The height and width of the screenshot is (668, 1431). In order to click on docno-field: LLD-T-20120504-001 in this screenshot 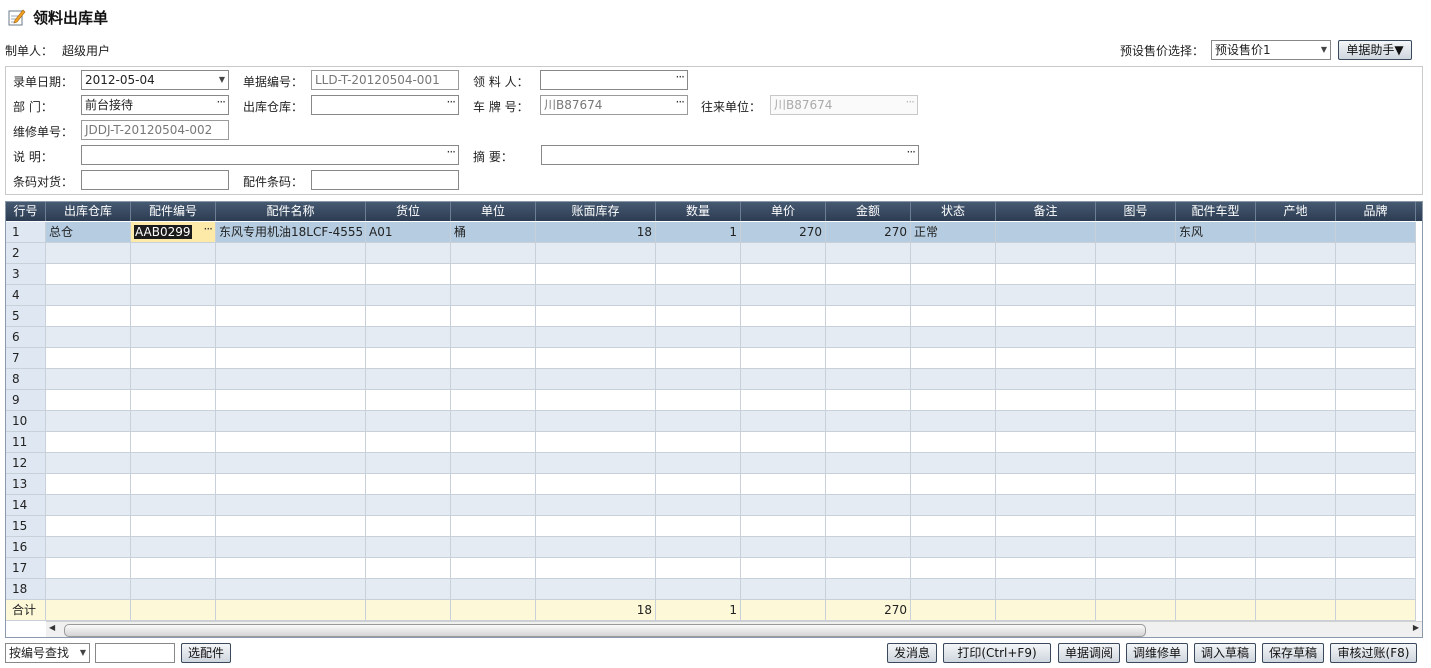, I will do `click(385, 80)`.